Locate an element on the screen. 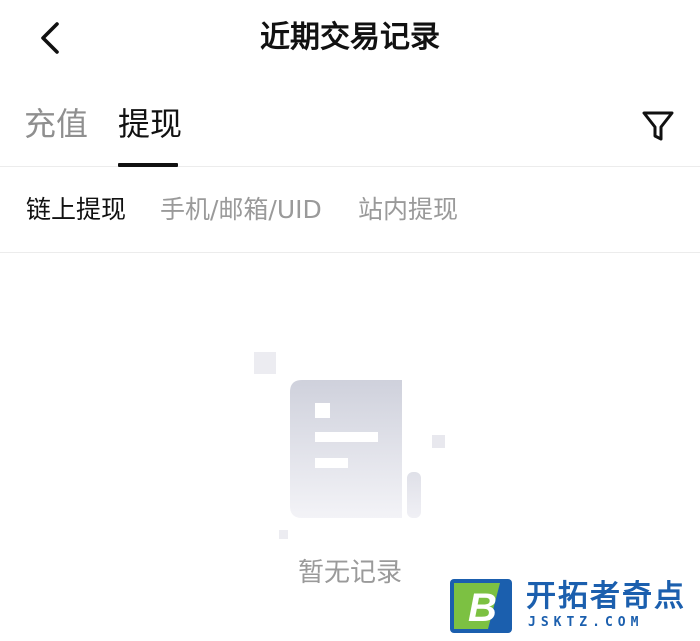 The height and width of the screenshot is (641, 700). empty-document-icon is located at coordinates (349, 445).